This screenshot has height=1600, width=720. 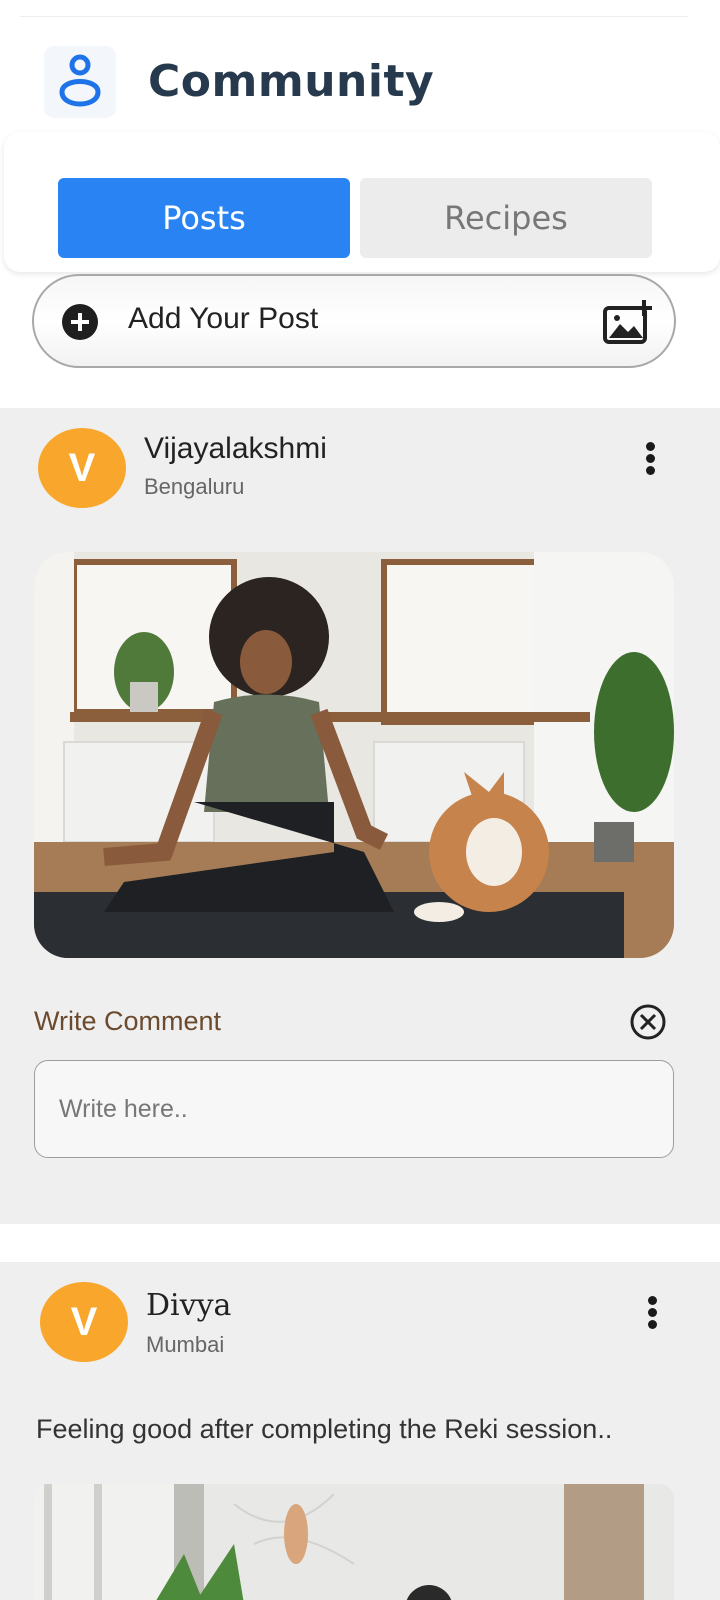 I want to click on tab-bar: Posts Recipes, so click(x=362, y=202).